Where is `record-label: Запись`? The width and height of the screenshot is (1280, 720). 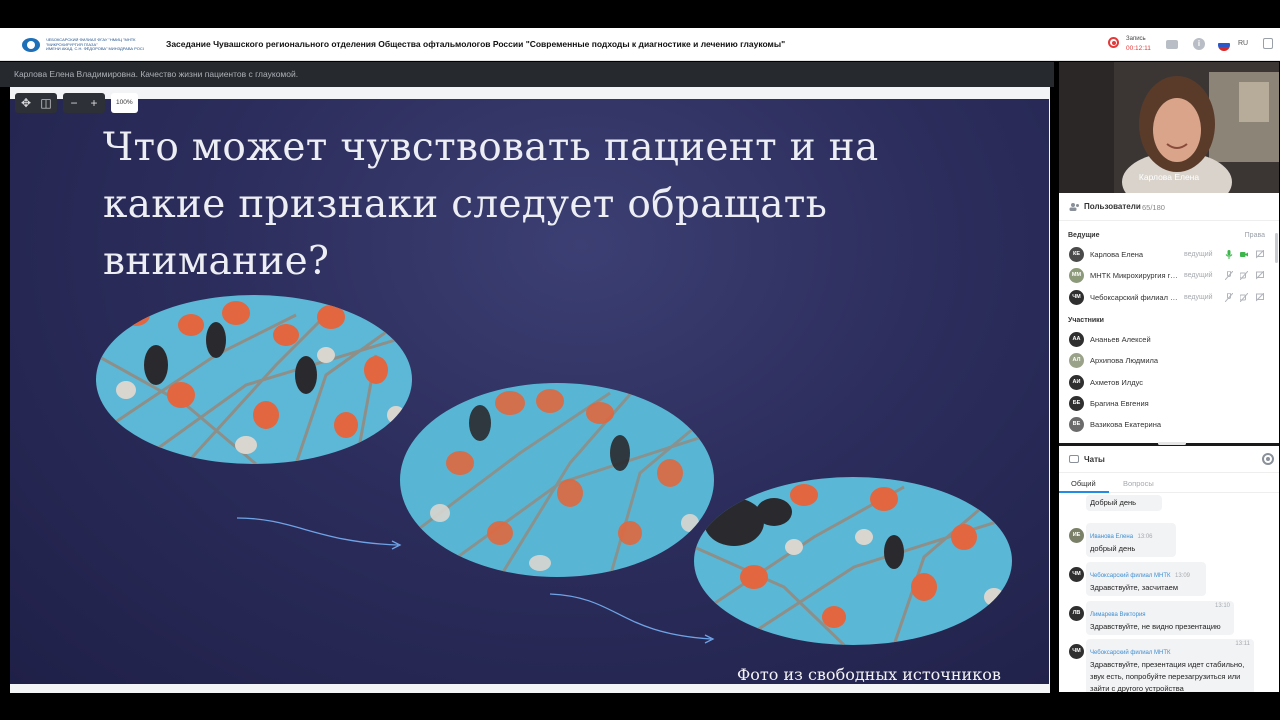
record-label: Запись is located at coordinates (1136, 39).